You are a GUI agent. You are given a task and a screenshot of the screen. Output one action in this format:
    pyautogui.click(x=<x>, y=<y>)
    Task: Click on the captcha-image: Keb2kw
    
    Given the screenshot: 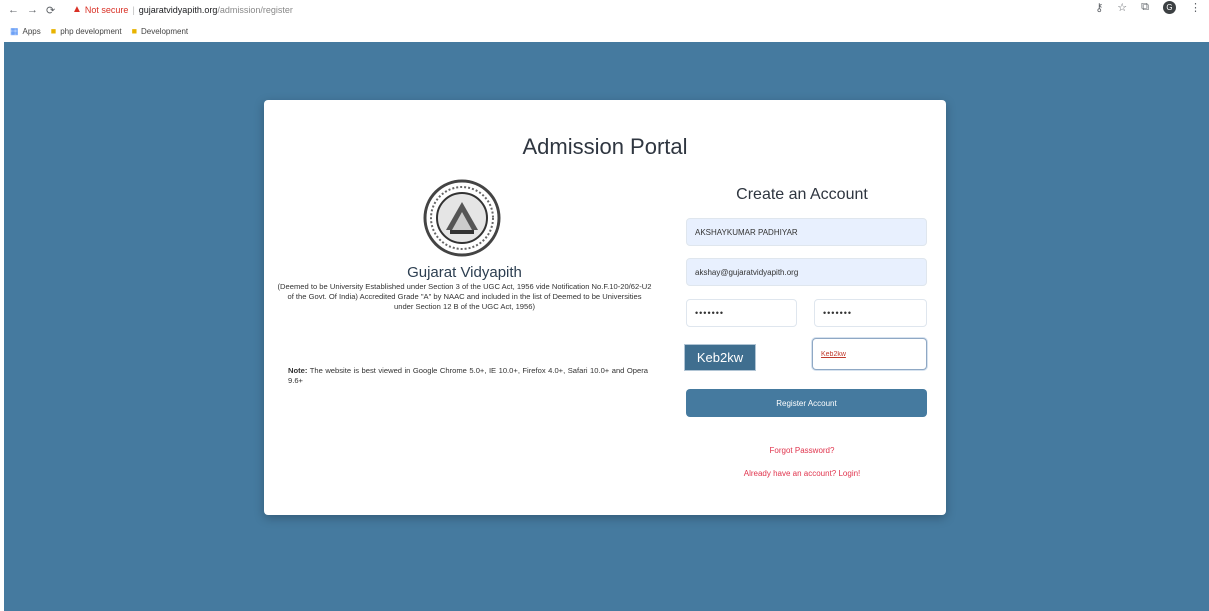 What is the action you would take?
    pyautogui.click(x=720, y=357)
    